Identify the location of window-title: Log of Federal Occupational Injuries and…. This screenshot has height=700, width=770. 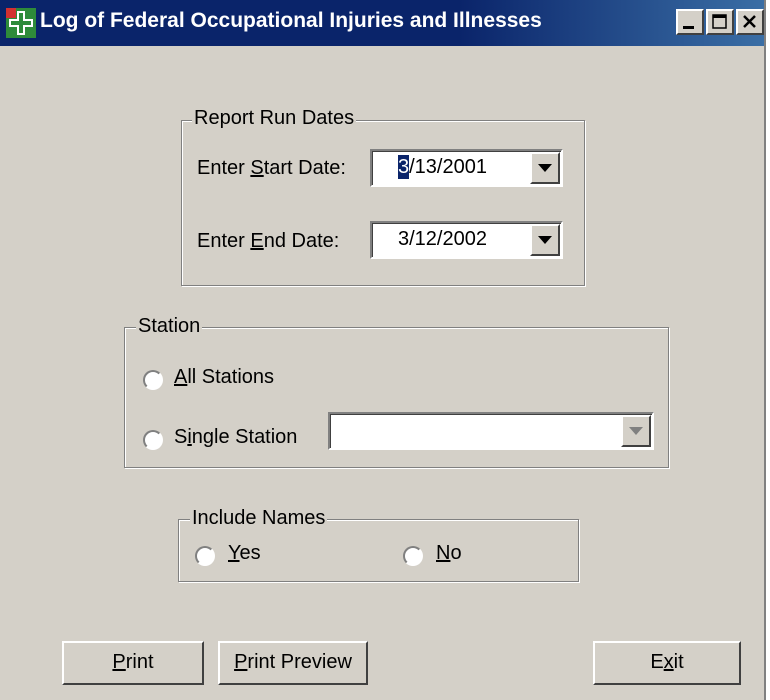
(291, 20).